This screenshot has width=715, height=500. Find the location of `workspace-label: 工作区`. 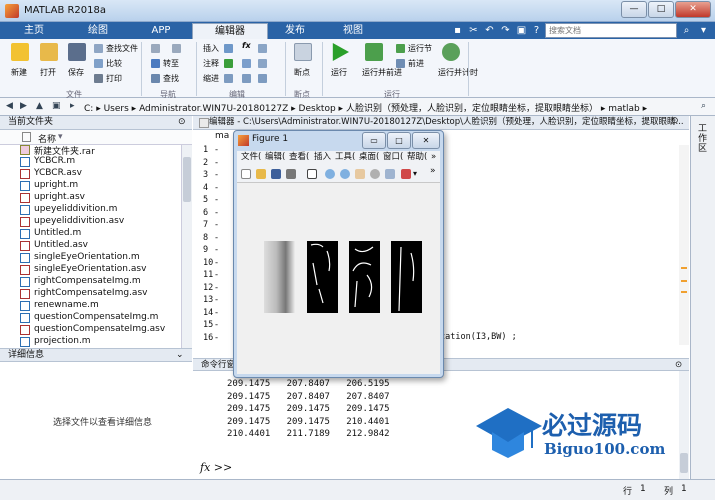

workspace-label: 工作区 is located at coordinates (703, 139).